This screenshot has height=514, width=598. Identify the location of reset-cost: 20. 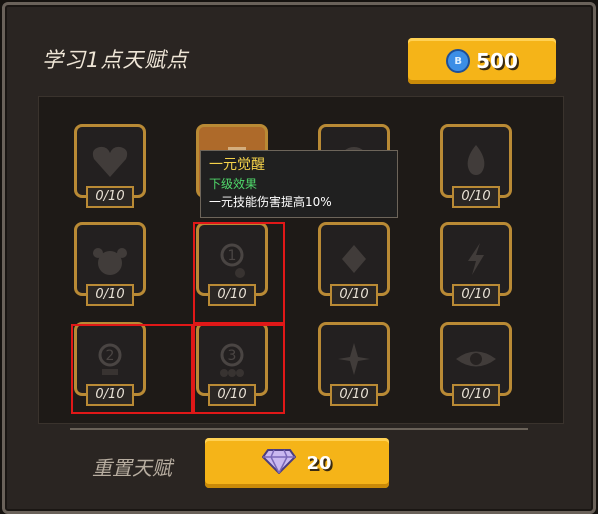
(319, 463).